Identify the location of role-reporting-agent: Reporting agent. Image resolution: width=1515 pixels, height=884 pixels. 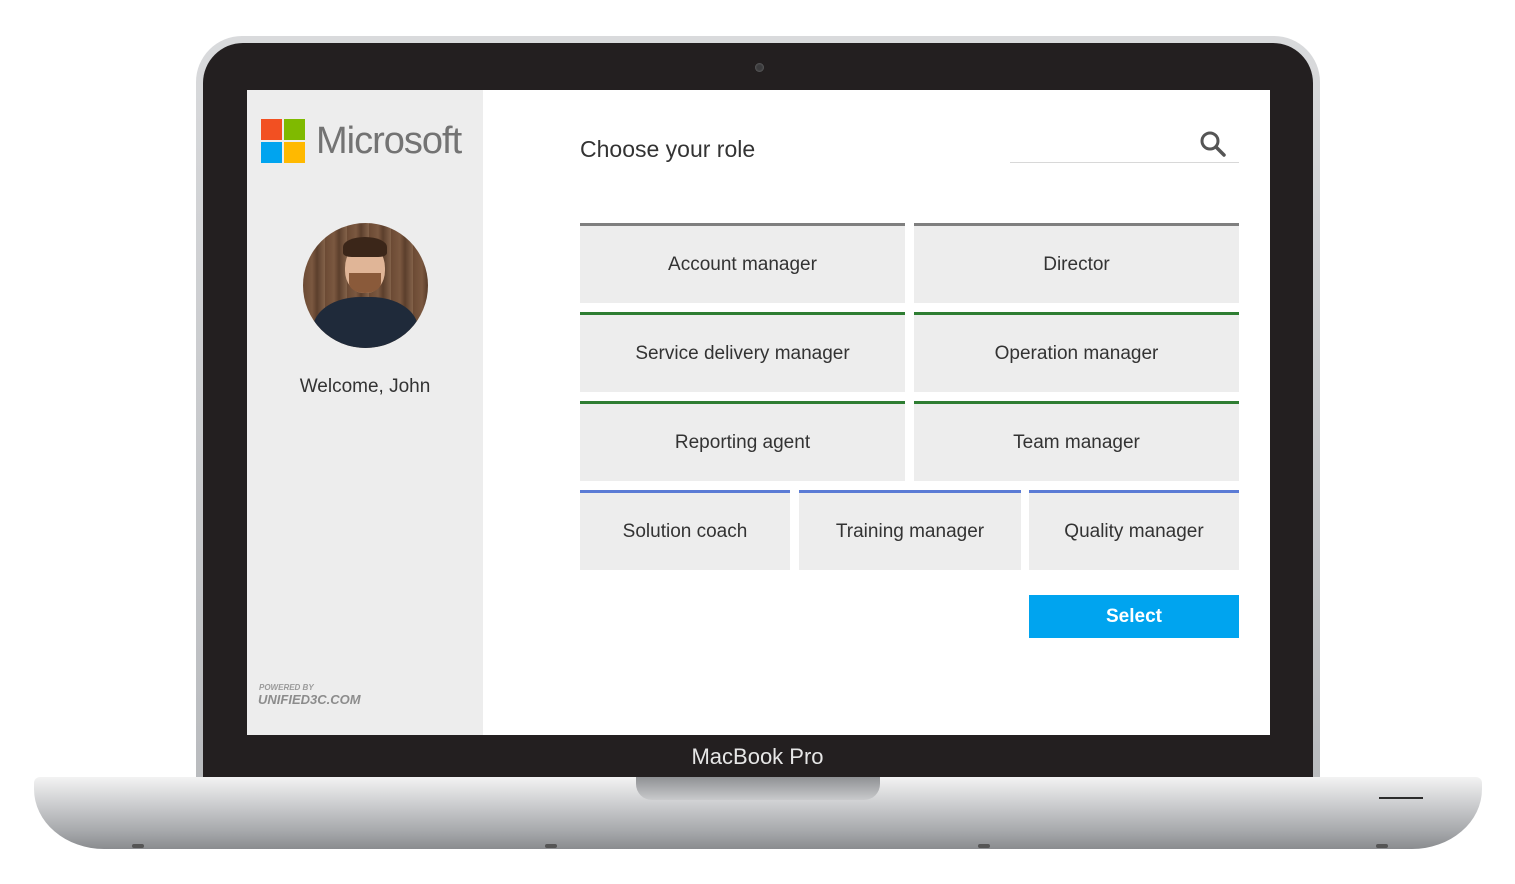
(742, 441).